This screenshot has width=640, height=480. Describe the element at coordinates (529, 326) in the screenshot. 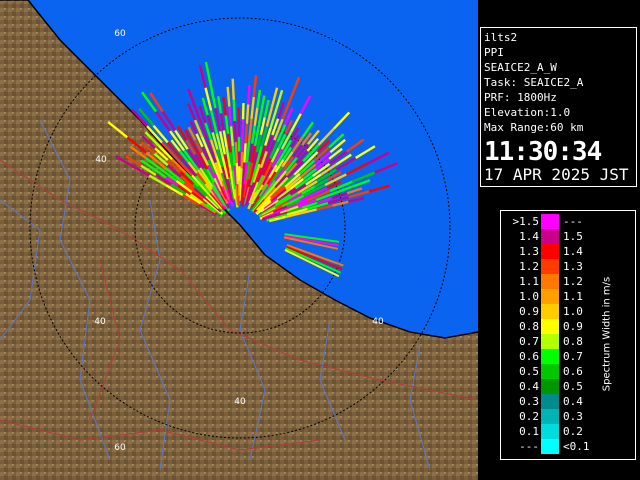

I see `legend-lower-bound: 0.8` at that location.